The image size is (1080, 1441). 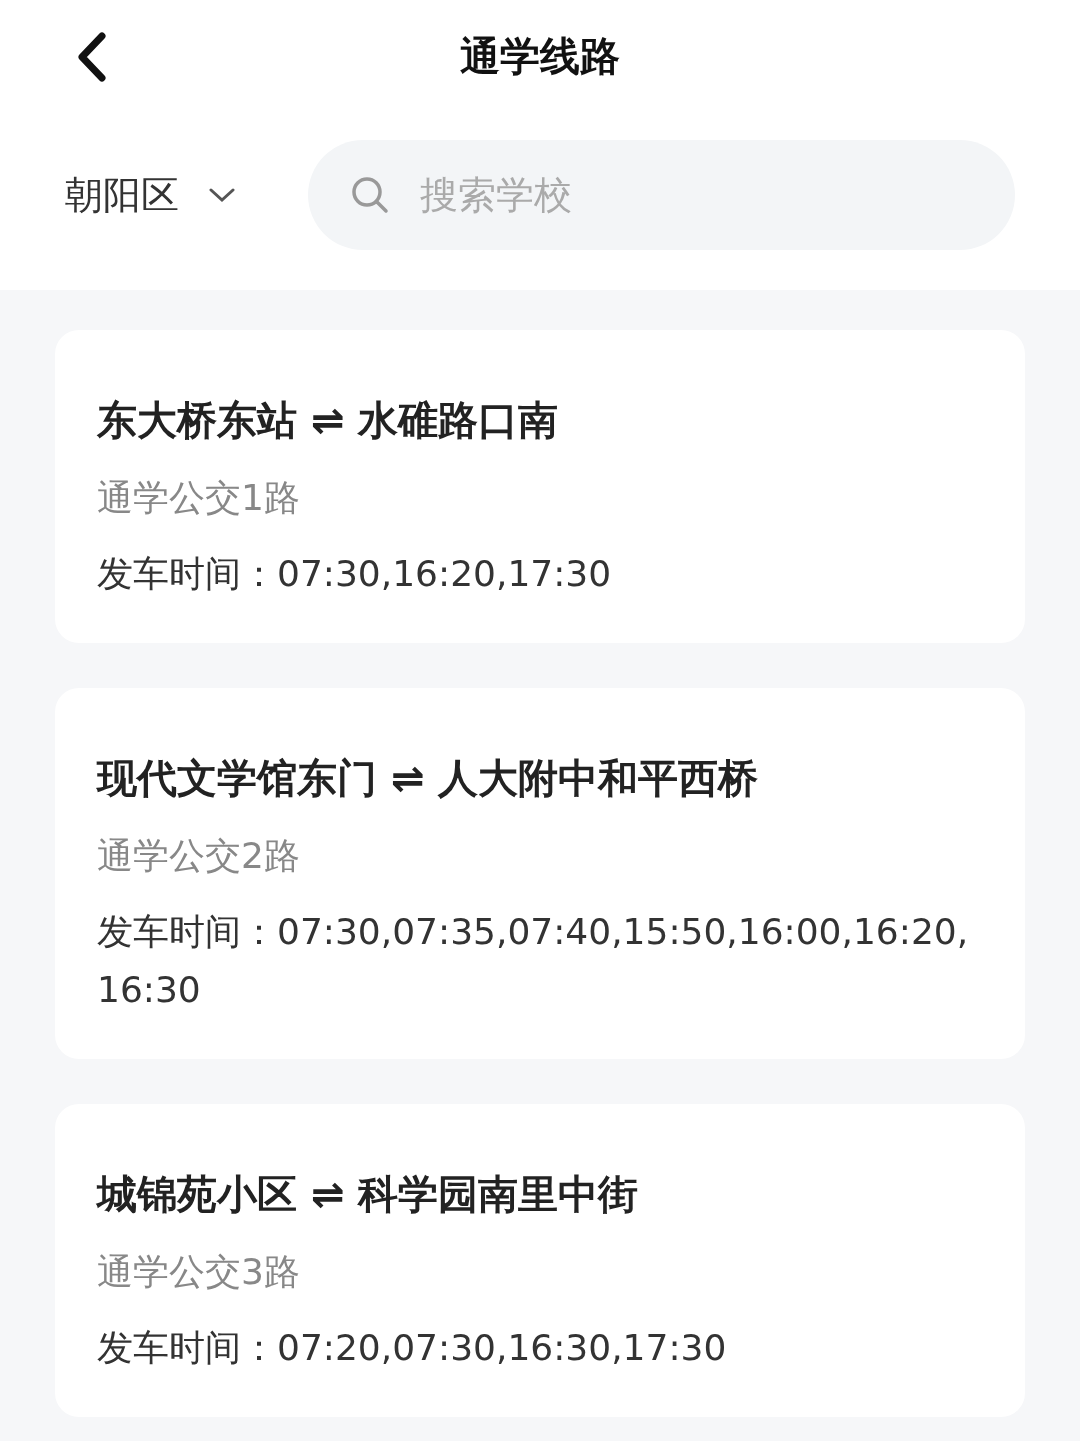 I want to click on page-title: 通学线路, so click(x=540, y=56).